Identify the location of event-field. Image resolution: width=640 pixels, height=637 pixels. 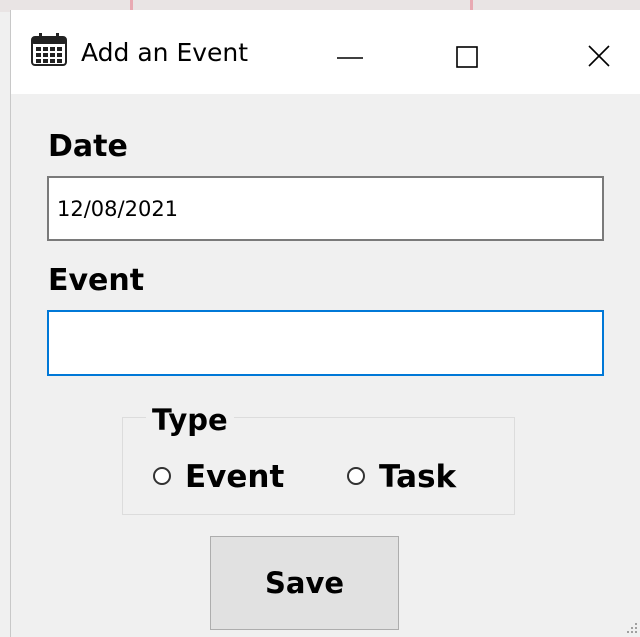
(325, 343).